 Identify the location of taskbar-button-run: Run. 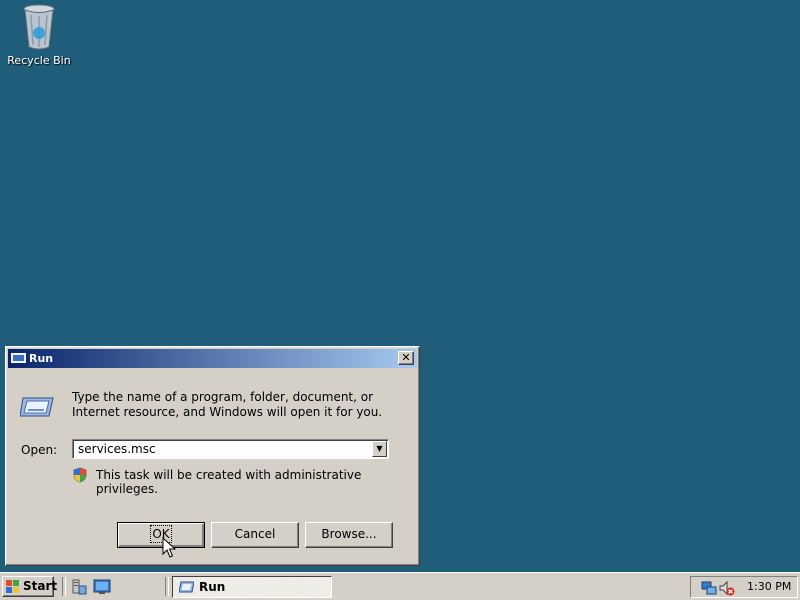
(252, 587).